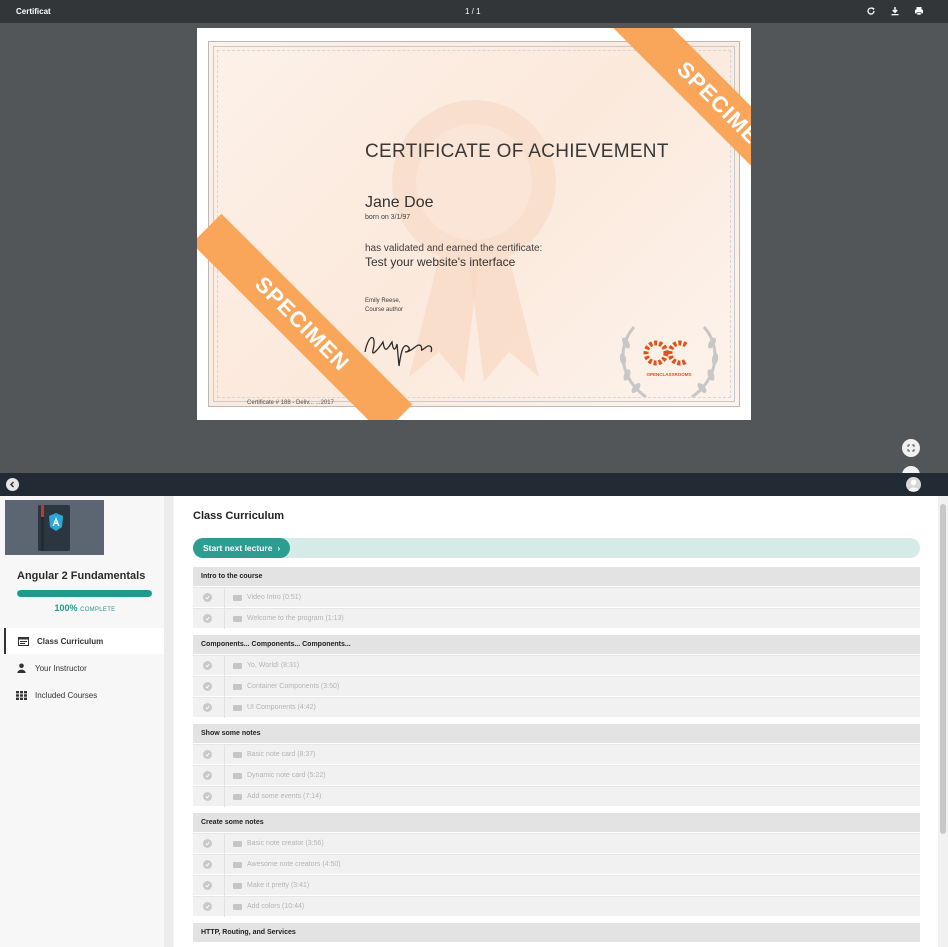 The width and height of the screenshot is (948, 947). What do you see at coordinates (556, 796) in the screenshot?
I see `lecture-row: Add some events (7:14)` at bounding box center [556, 796].